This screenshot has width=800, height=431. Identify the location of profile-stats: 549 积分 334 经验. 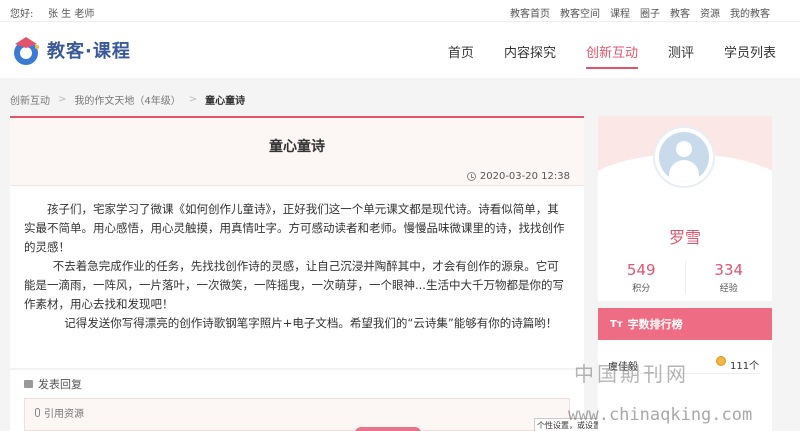
(685, 277).